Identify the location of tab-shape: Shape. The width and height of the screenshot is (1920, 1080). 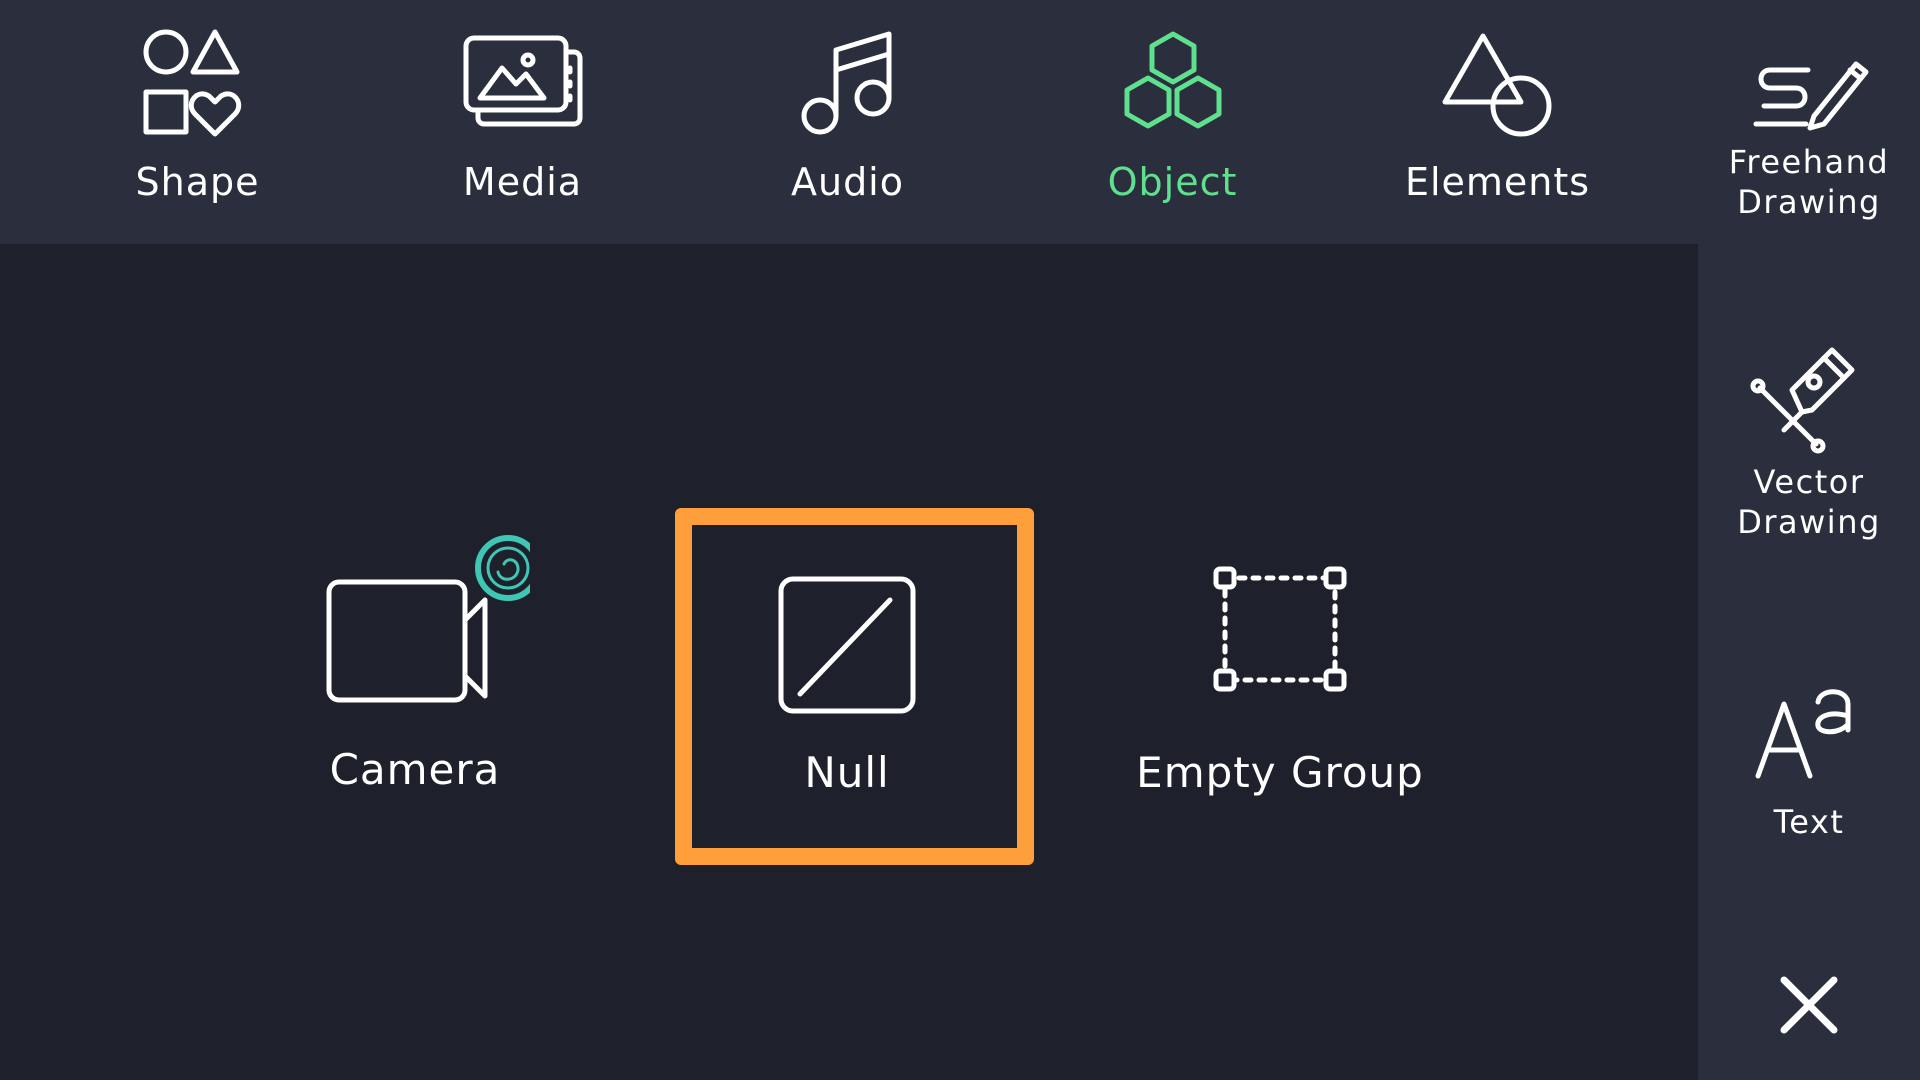
(197, 122).